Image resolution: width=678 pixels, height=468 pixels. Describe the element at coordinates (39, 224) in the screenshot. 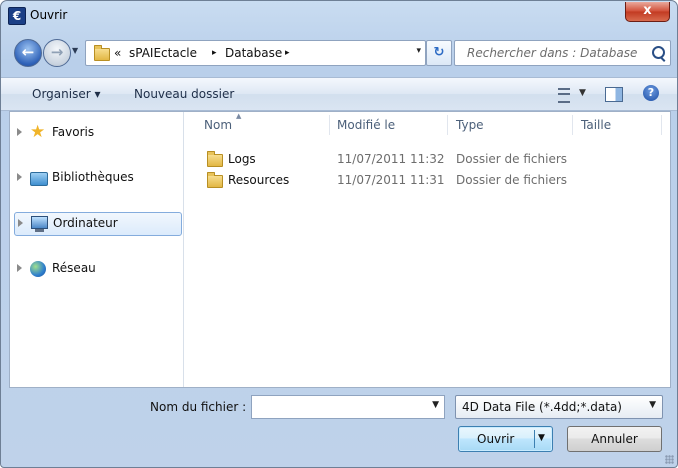

I see `computer-icon` at that location.